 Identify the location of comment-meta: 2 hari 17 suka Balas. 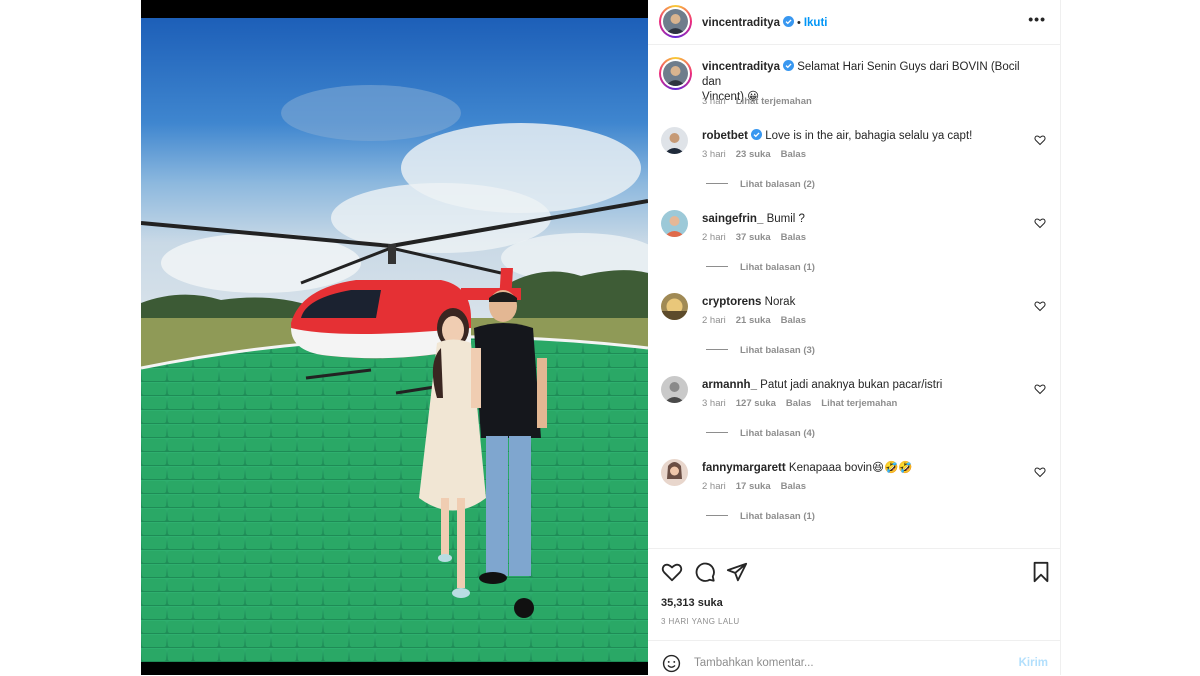
(759, 486).